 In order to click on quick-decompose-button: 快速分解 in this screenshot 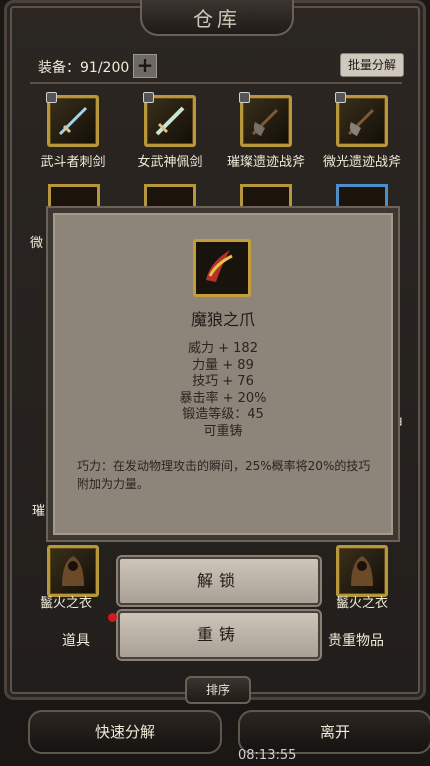, I will do `click(125, 732)`.